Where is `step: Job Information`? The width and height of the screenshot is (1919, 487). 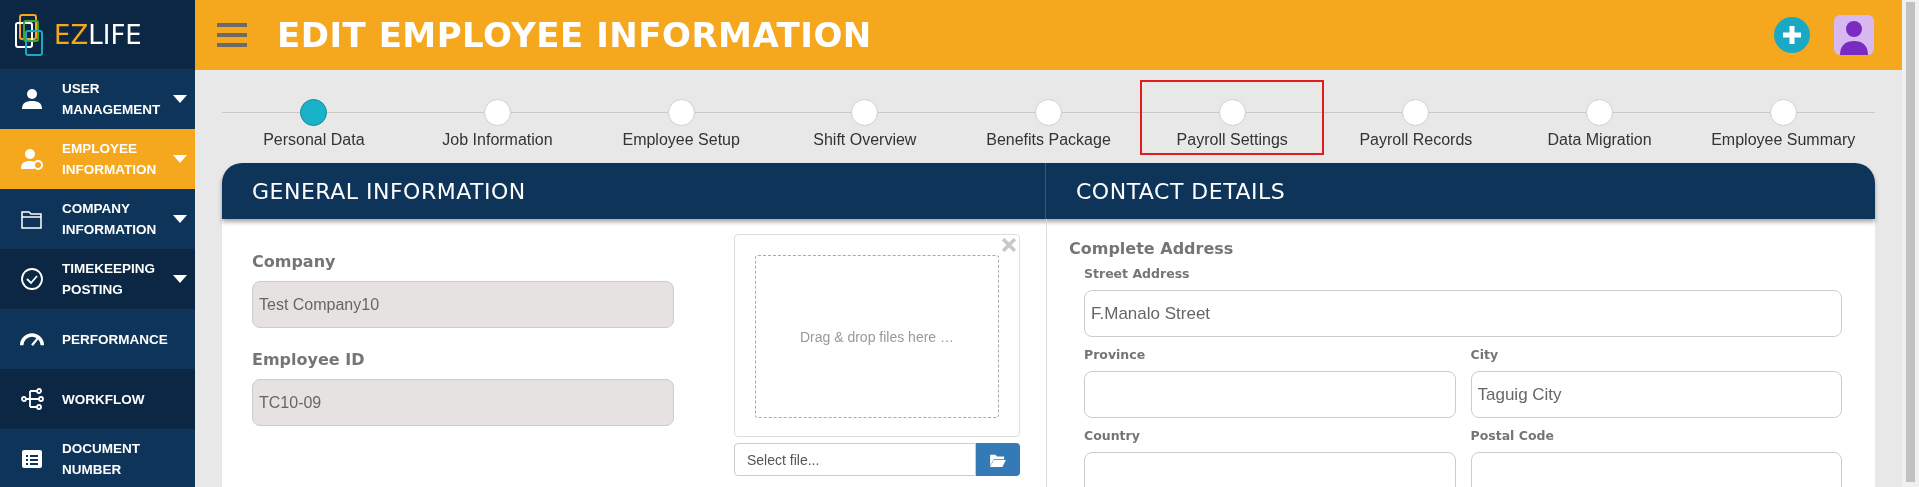 step: Job Information is located at coordinates (497, 117).